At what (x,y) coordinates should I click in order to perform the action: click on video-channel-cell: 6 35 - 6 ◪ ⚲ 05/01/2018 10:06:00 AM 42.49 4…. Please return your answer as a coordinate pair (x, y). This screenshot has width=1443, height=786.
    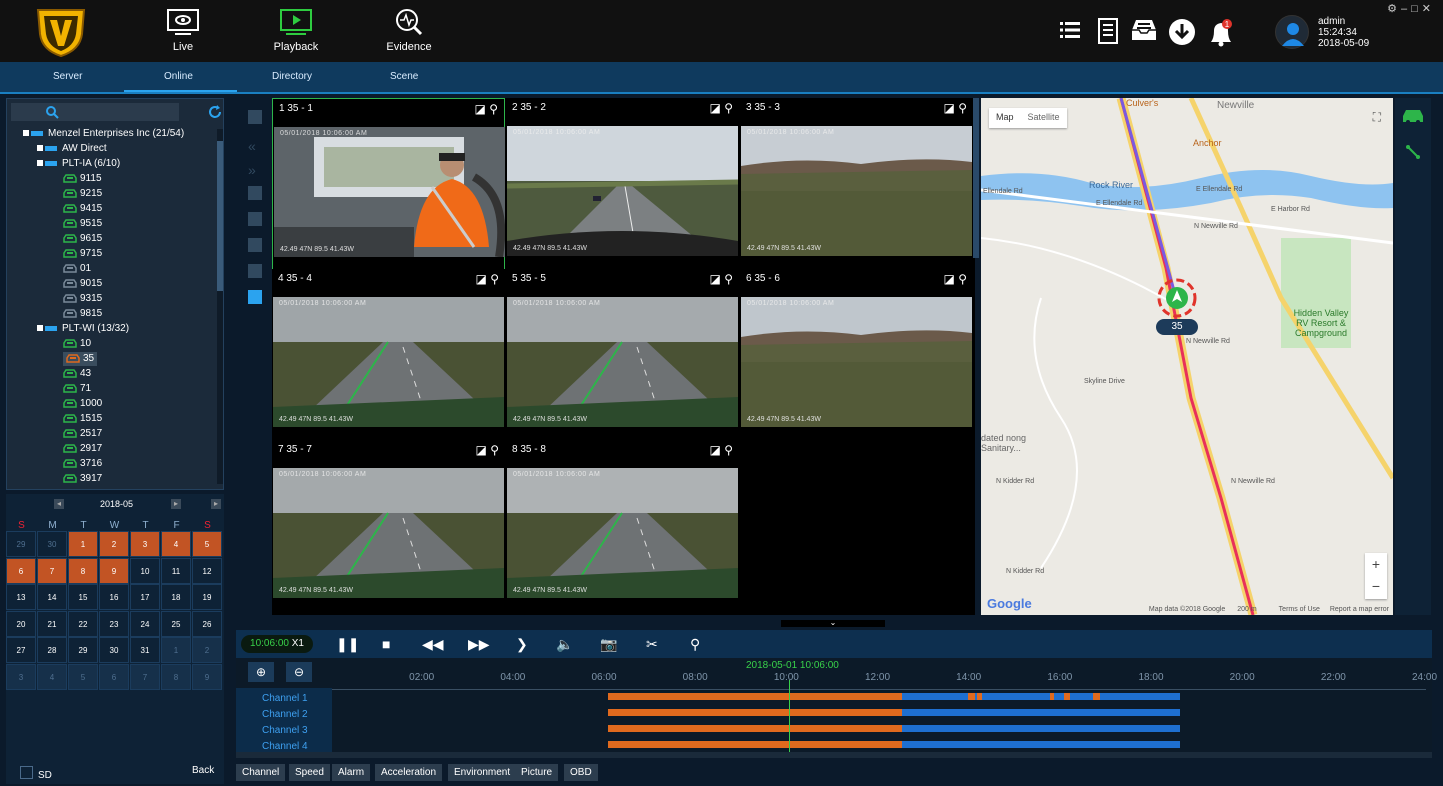
    Looking at the image, I should click on (856, 355).